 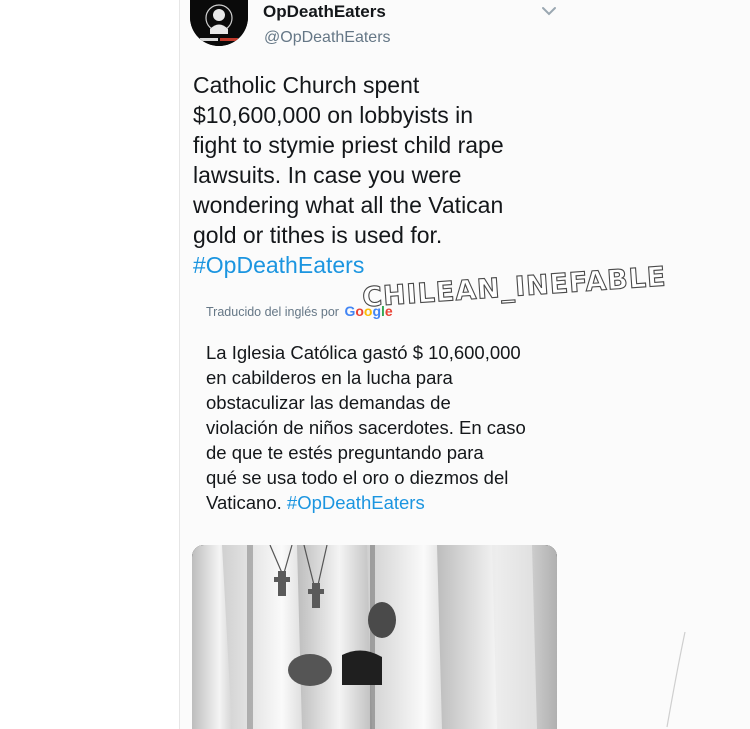 I want to click on display-name: OpDeathEaters, so click(x=324, y=12).